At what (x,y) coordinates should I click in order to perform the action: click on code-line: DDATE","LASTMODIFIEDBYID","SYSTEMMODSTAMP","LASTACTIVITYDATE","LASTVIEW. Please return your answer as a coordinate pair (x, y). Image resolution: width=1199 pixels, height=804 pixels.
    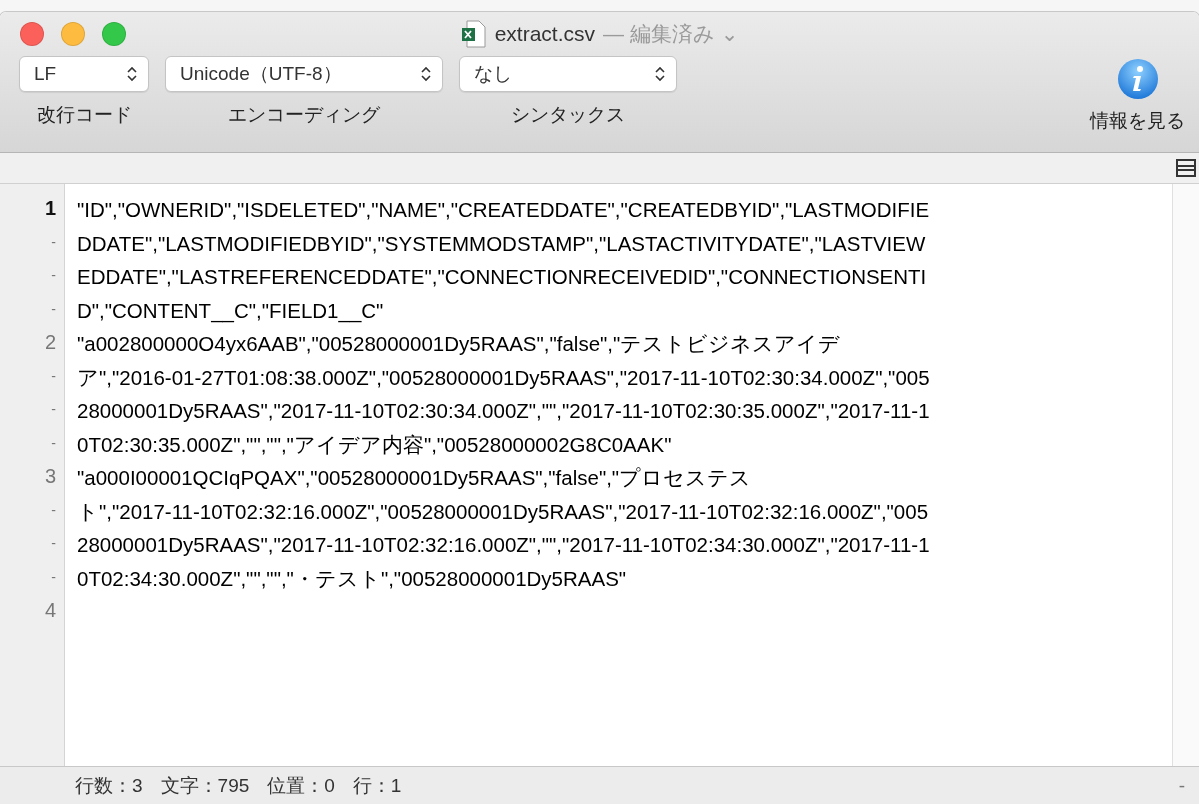
    Looking at the image, I should click on (501, 243).